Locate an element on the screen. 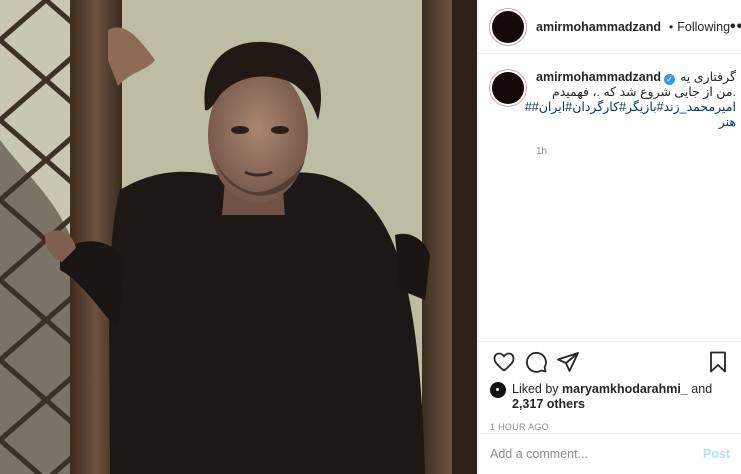 Image resolution: width=741 pixels, height=474 pixels. author-username: amirmohammadzand is located at coordinates (598, 27).